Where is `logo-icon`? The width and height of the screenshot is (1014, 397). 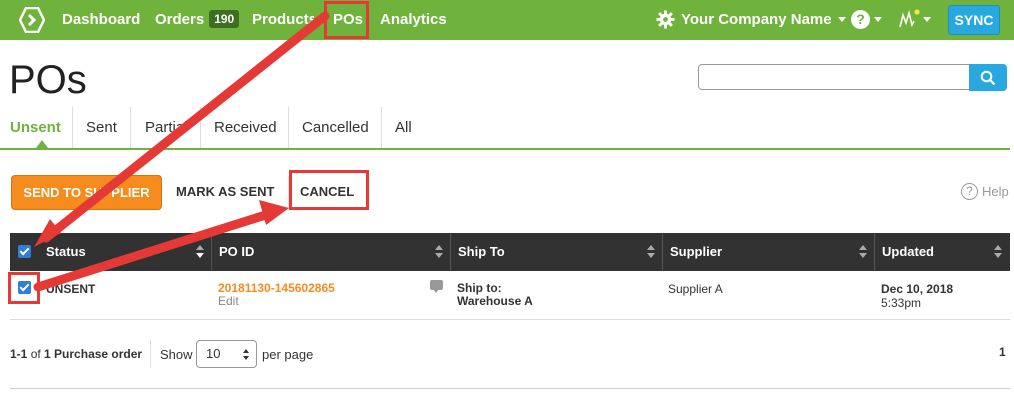 logo-icon is located at coordinates (32, 20).